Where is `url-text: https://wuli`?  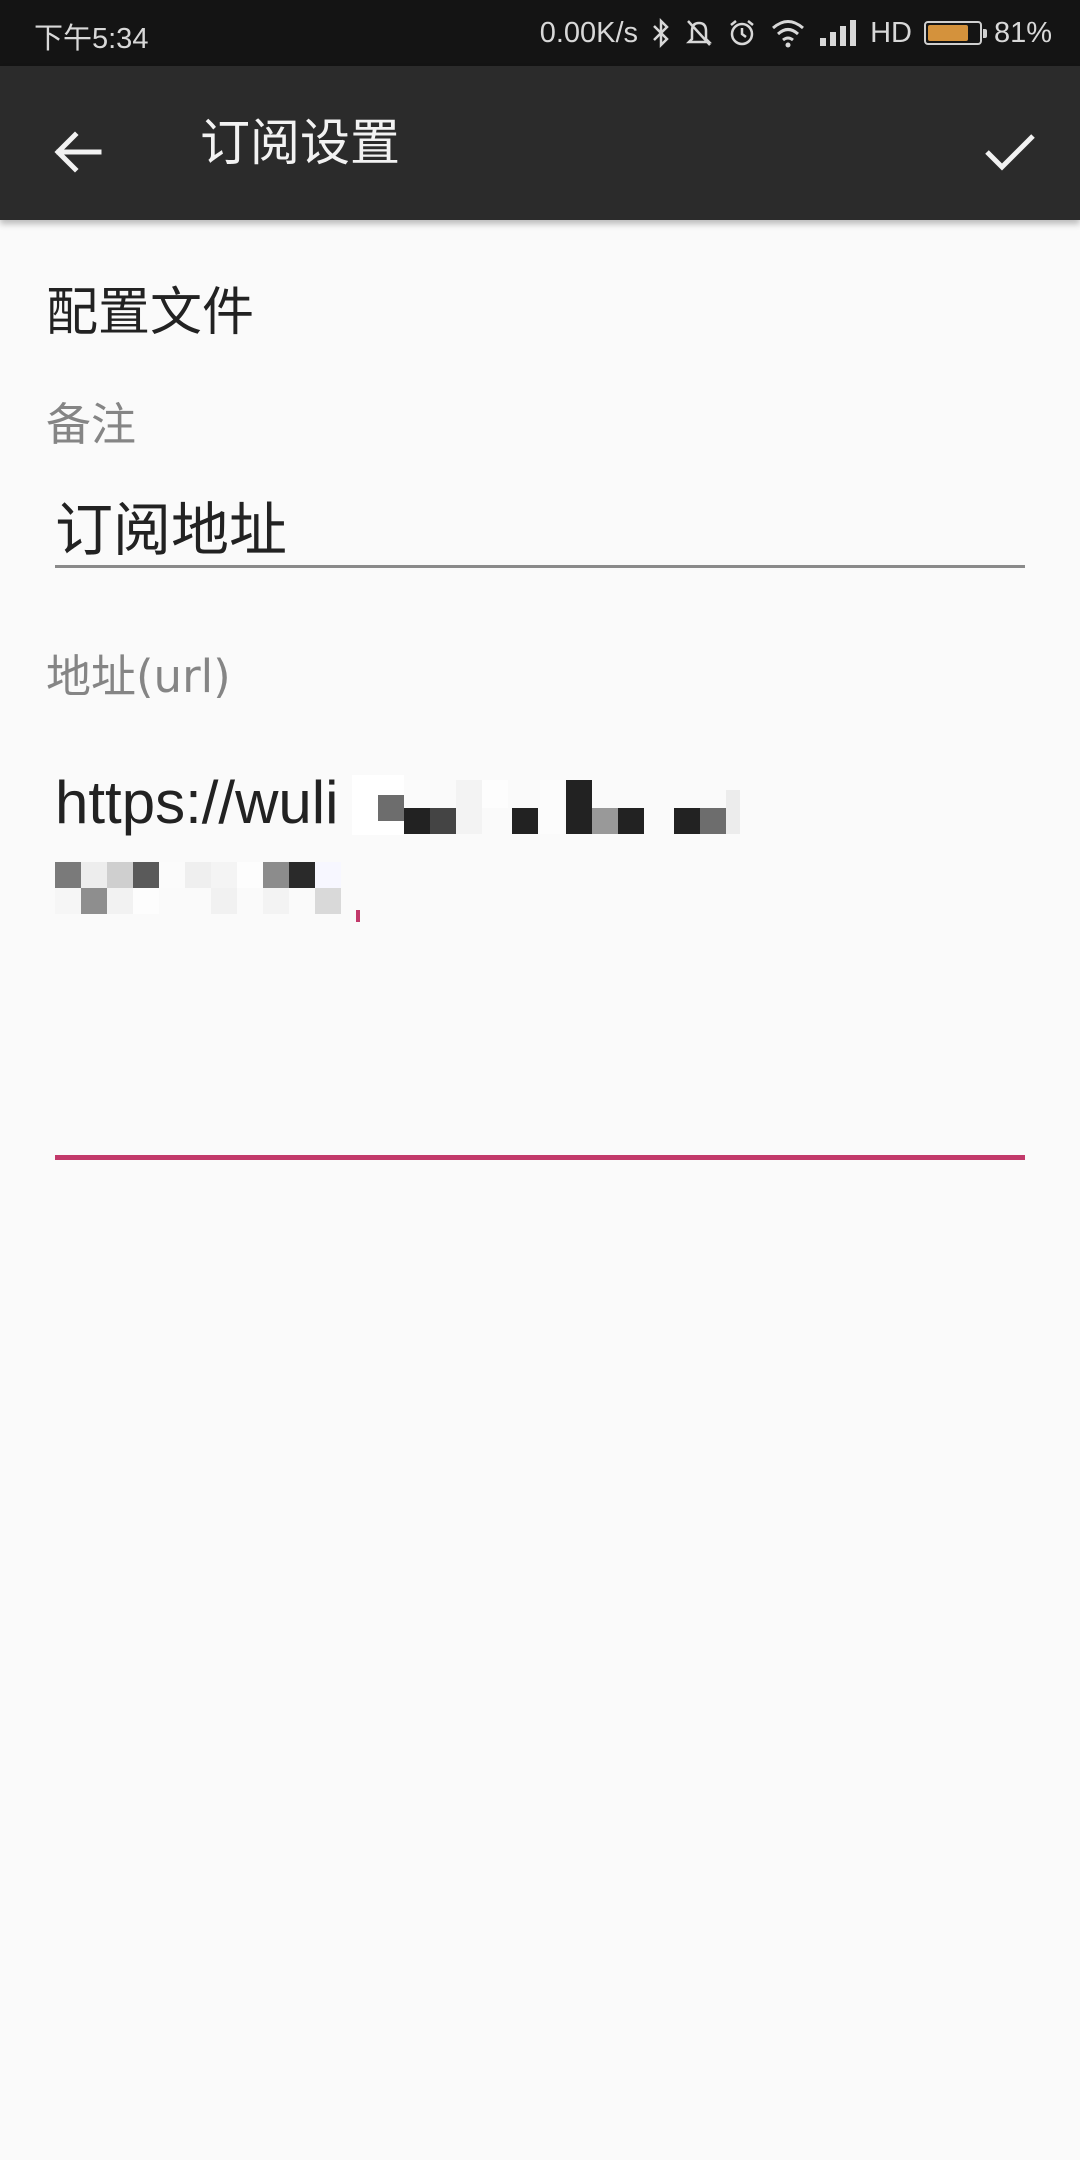
url-text: https://wuli is located at coordinates (197, 802).